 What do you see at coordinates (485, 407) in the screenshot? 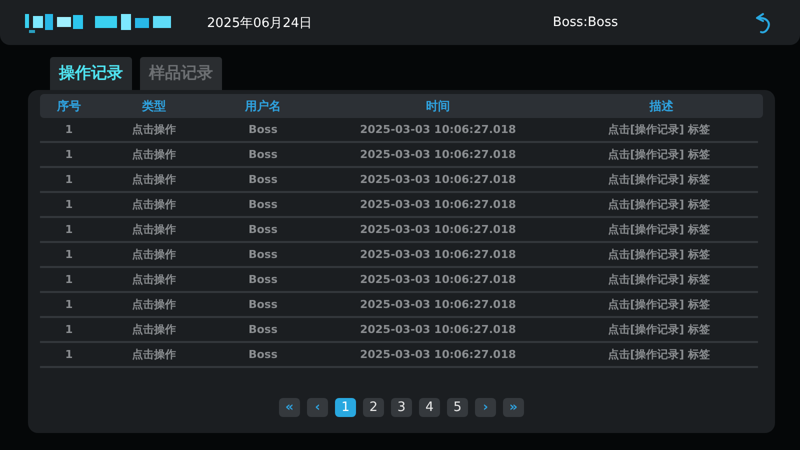
I see `next-page-button: ›` at bounding box center [485, 407].